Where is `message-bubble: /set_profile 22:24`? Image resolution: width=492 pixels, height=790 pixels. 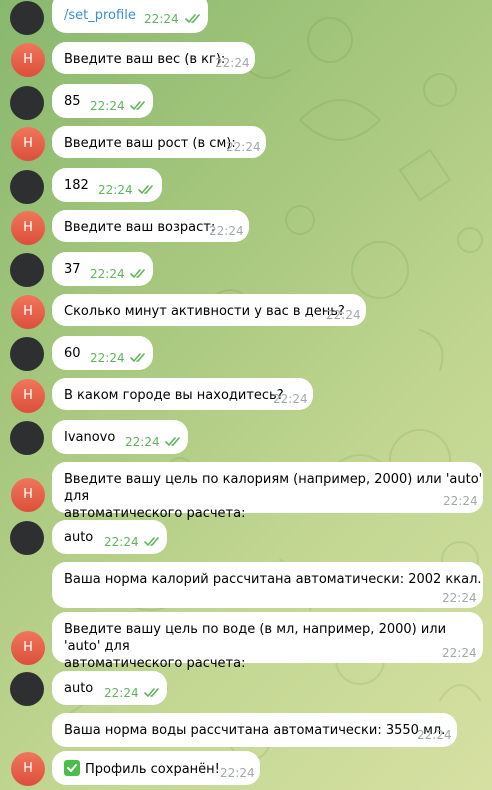
message-bubble: /set_profile 22:24 is located at coordinates (130, 16).